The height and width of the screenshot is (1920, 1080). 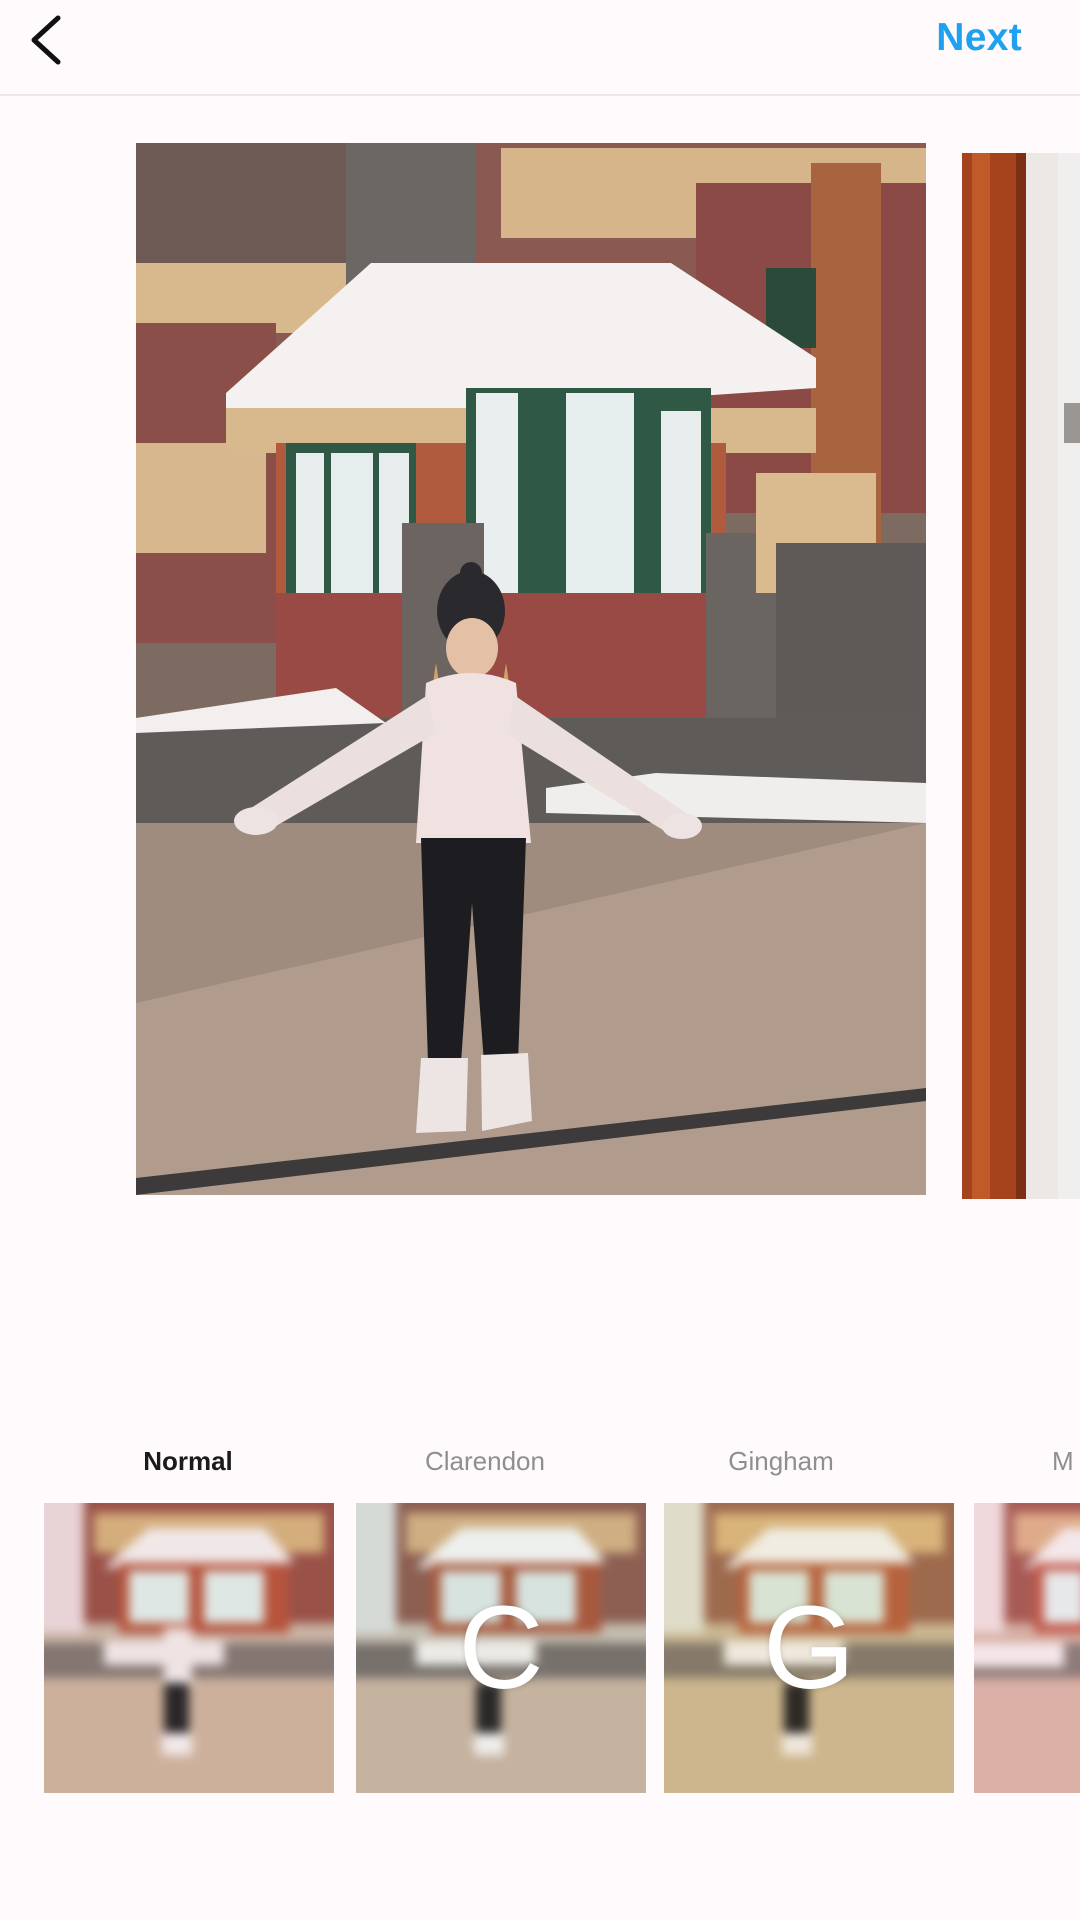 I want to click on top-bar: Next, so click(x=540, y=48).